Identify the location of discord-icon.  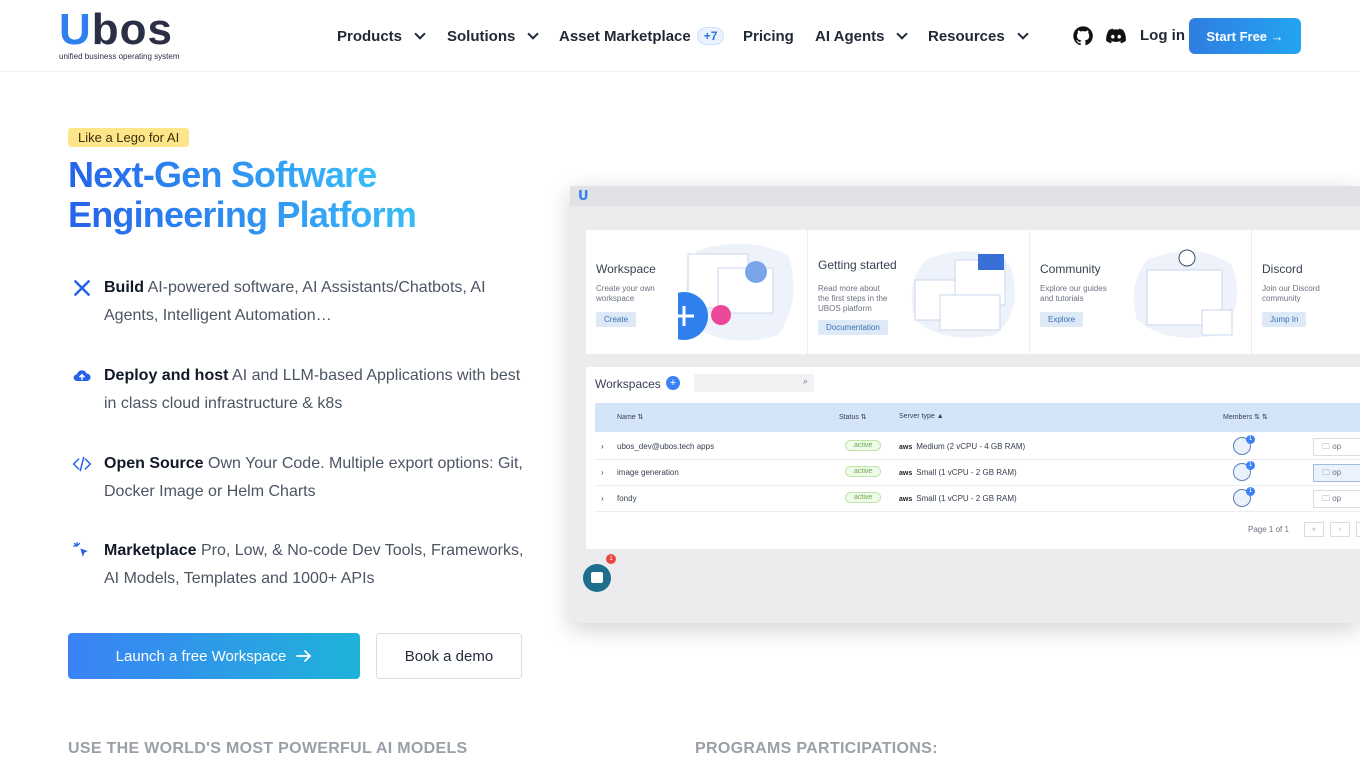
(1116, 36).